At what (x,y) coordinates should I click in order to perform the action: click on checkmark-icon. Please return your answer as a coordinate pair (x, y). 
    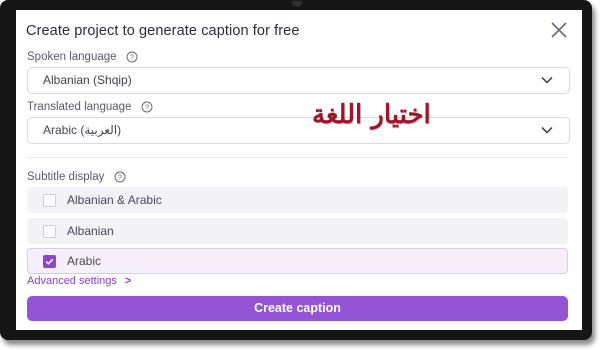
    Looking at the image, I should click on (49, 261).